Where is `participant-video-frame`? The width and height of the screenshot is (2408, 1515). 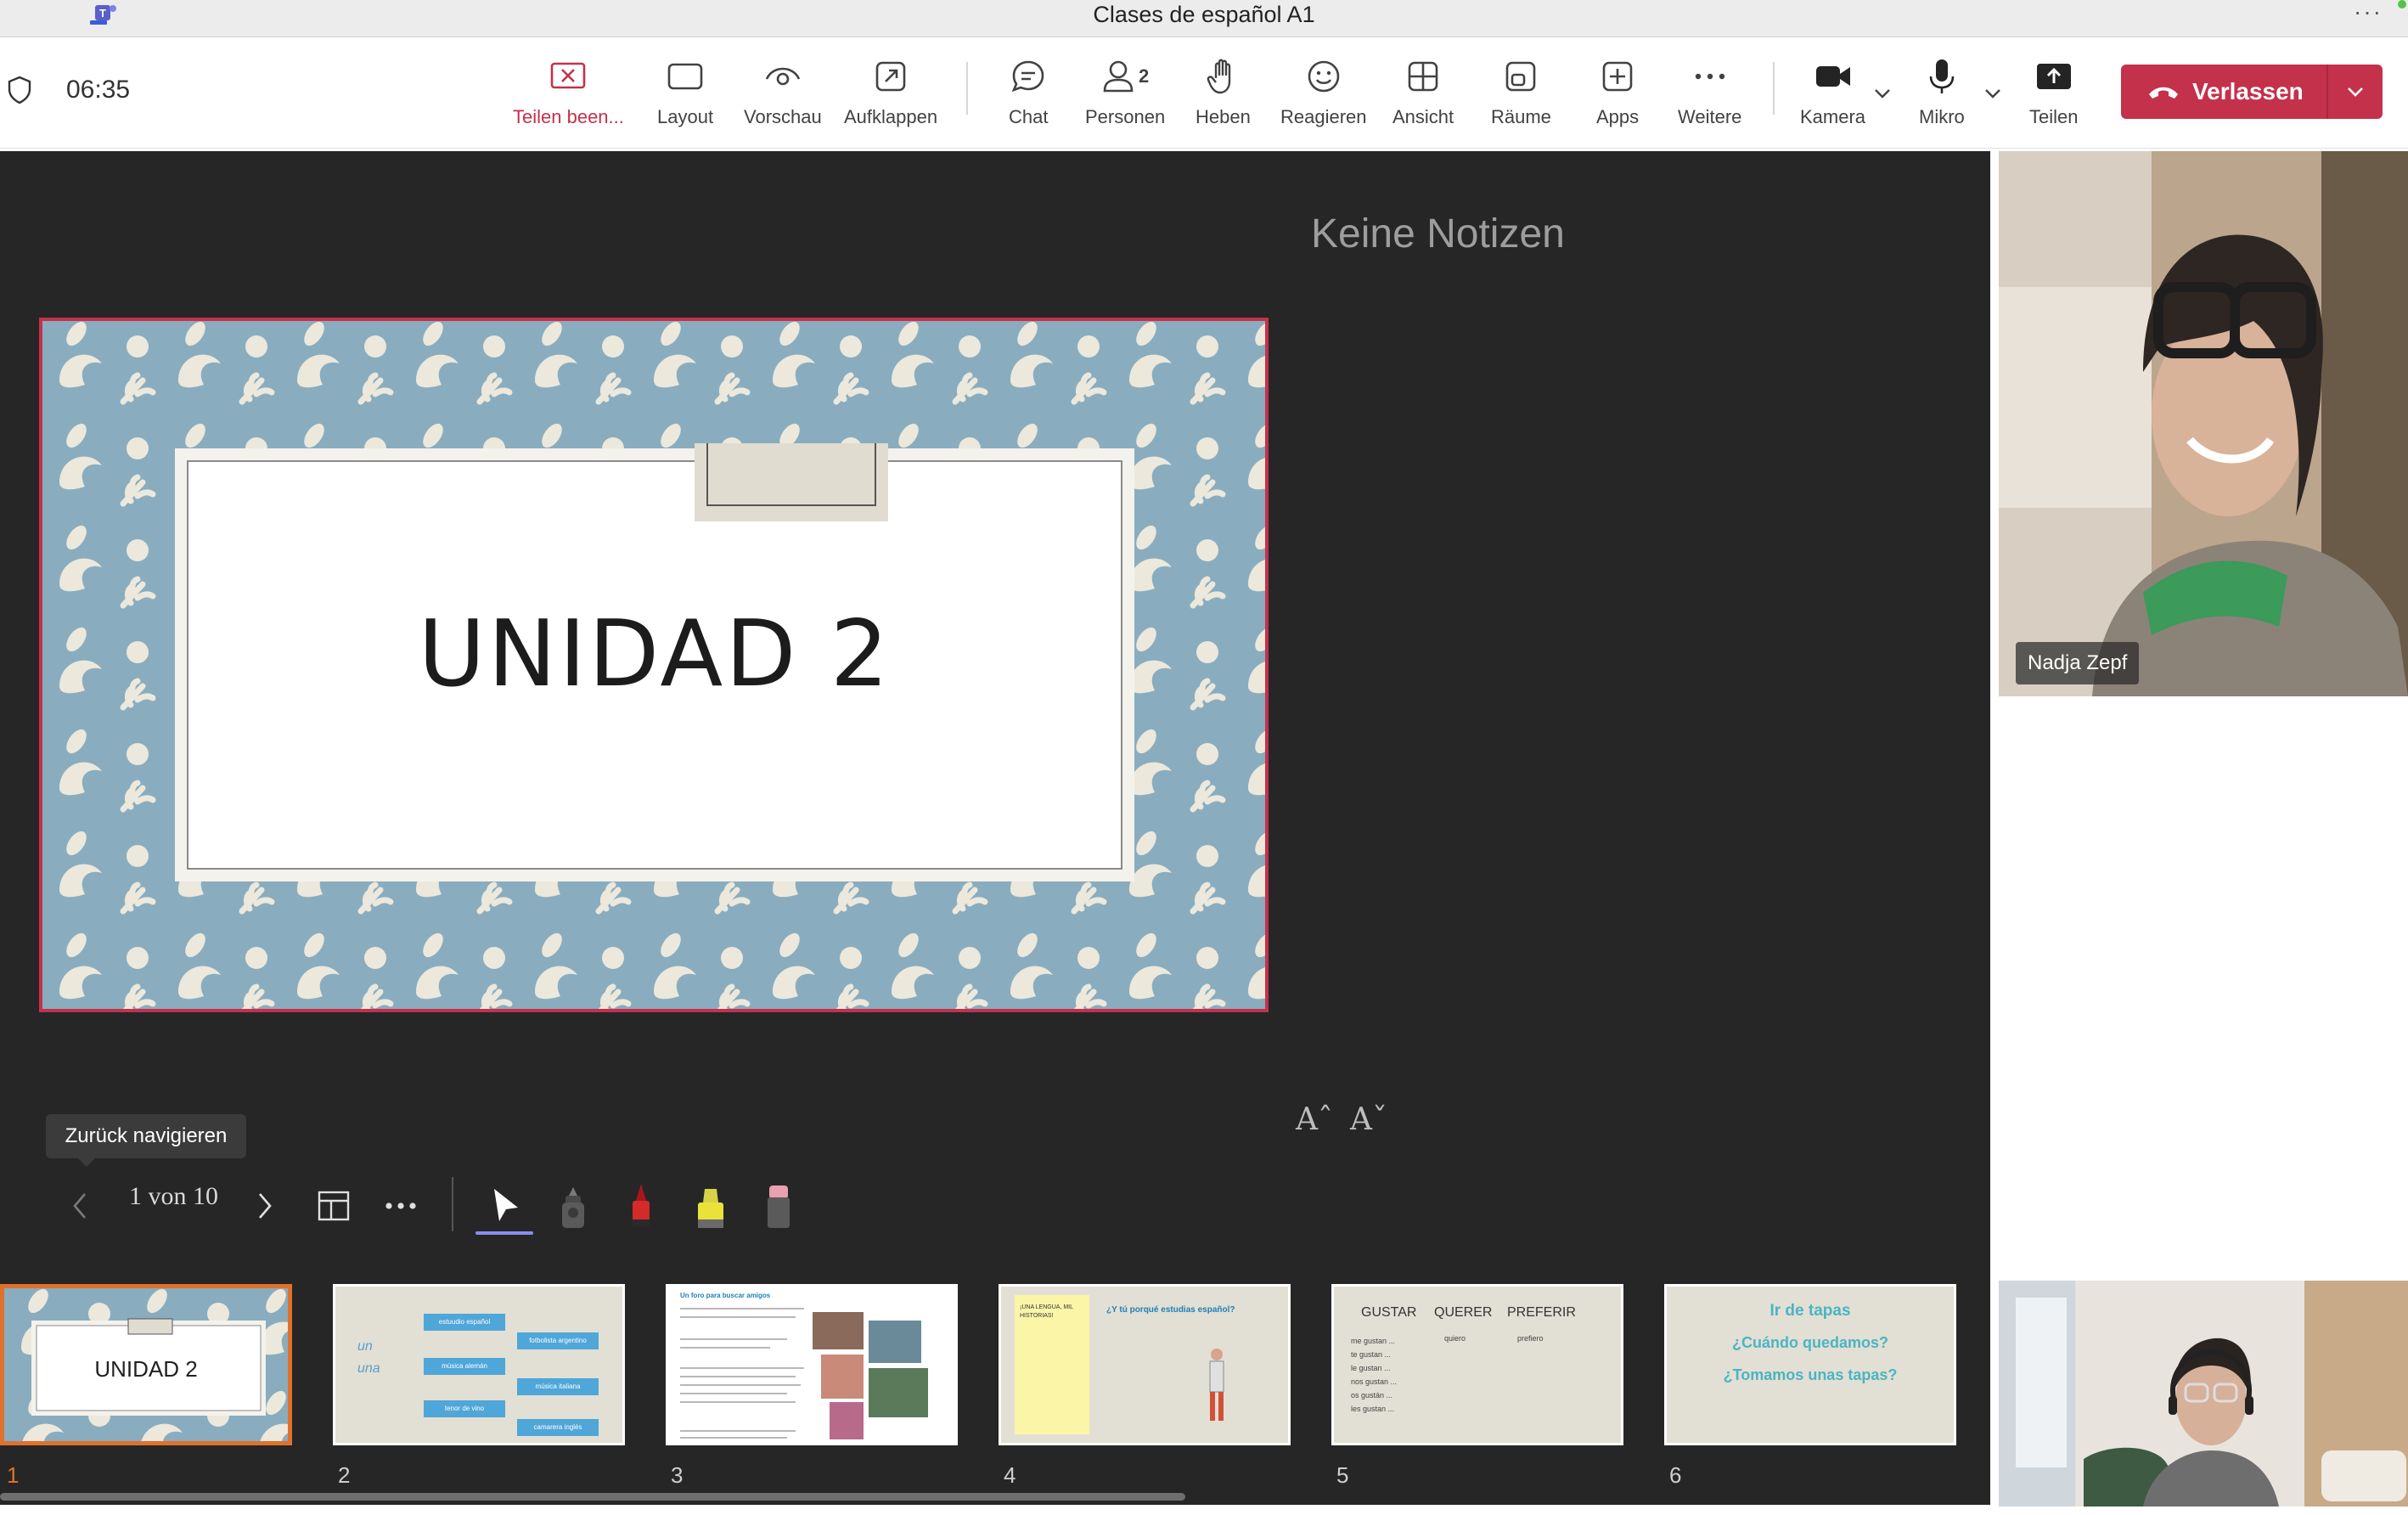 participant-video-frame is located at coordinates (2203, 424).